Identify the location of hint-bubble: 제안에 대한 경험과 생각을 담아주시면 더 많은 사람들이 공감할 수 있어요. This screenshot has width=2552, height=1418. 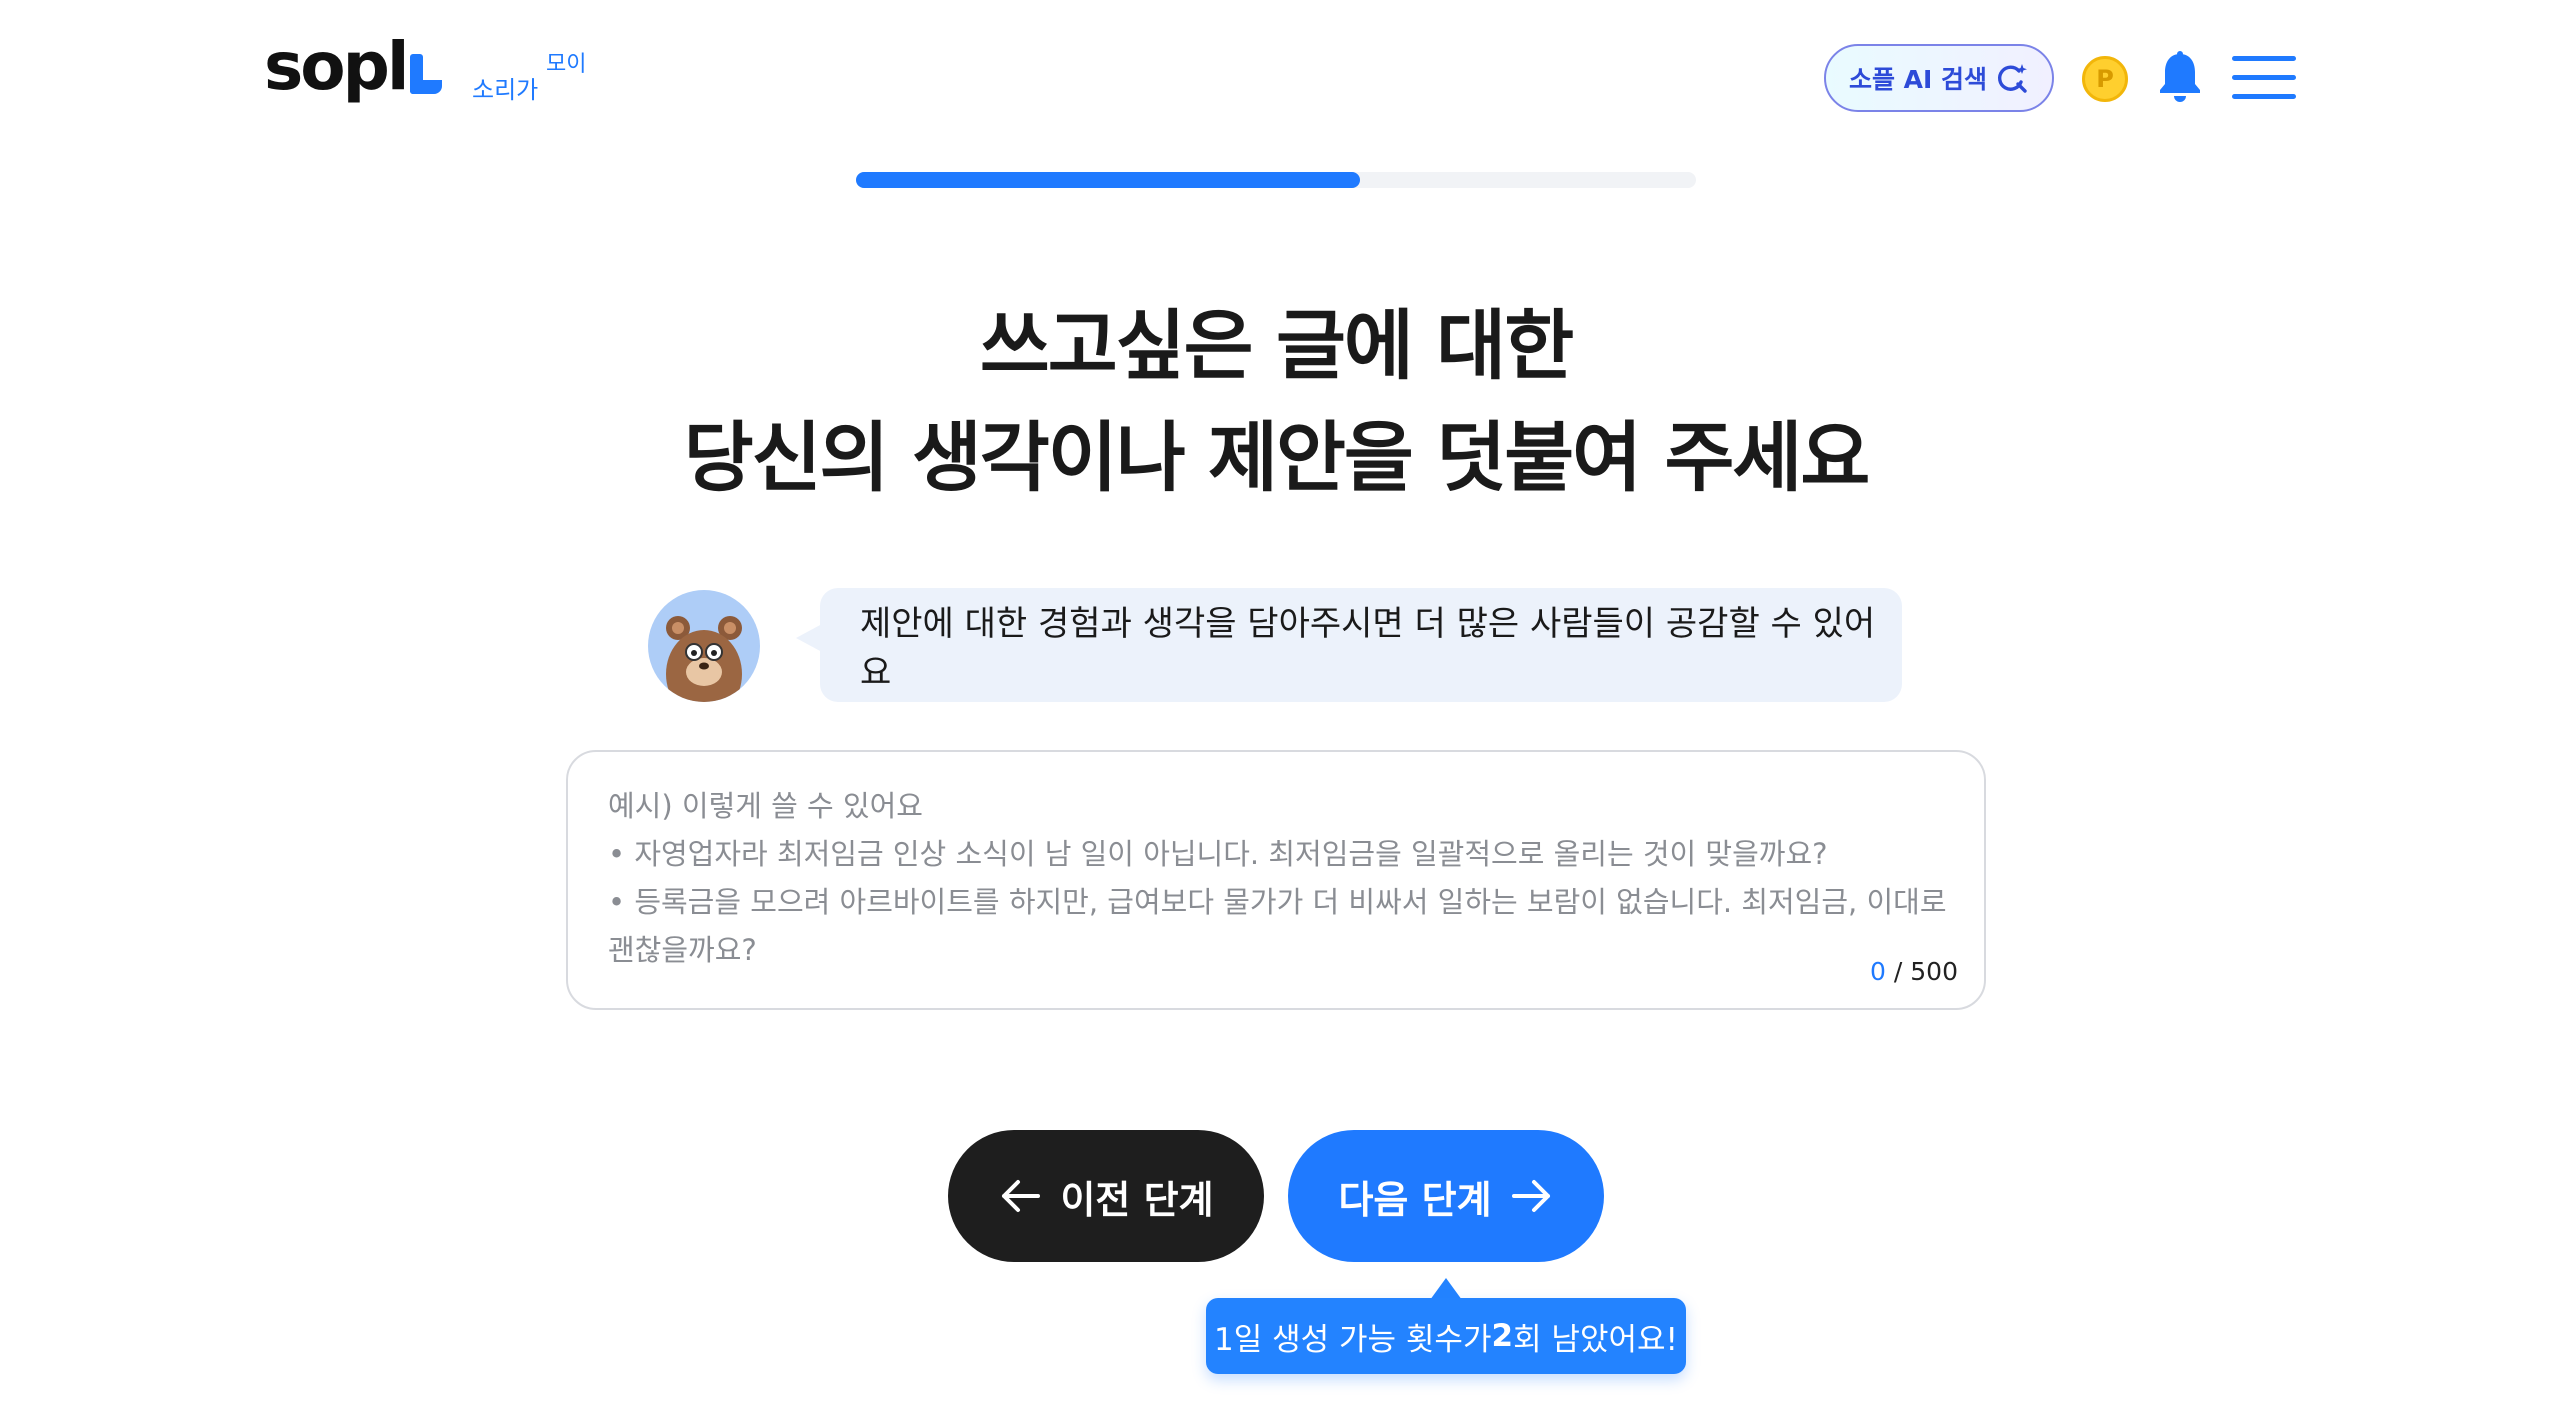
(1361, 645).